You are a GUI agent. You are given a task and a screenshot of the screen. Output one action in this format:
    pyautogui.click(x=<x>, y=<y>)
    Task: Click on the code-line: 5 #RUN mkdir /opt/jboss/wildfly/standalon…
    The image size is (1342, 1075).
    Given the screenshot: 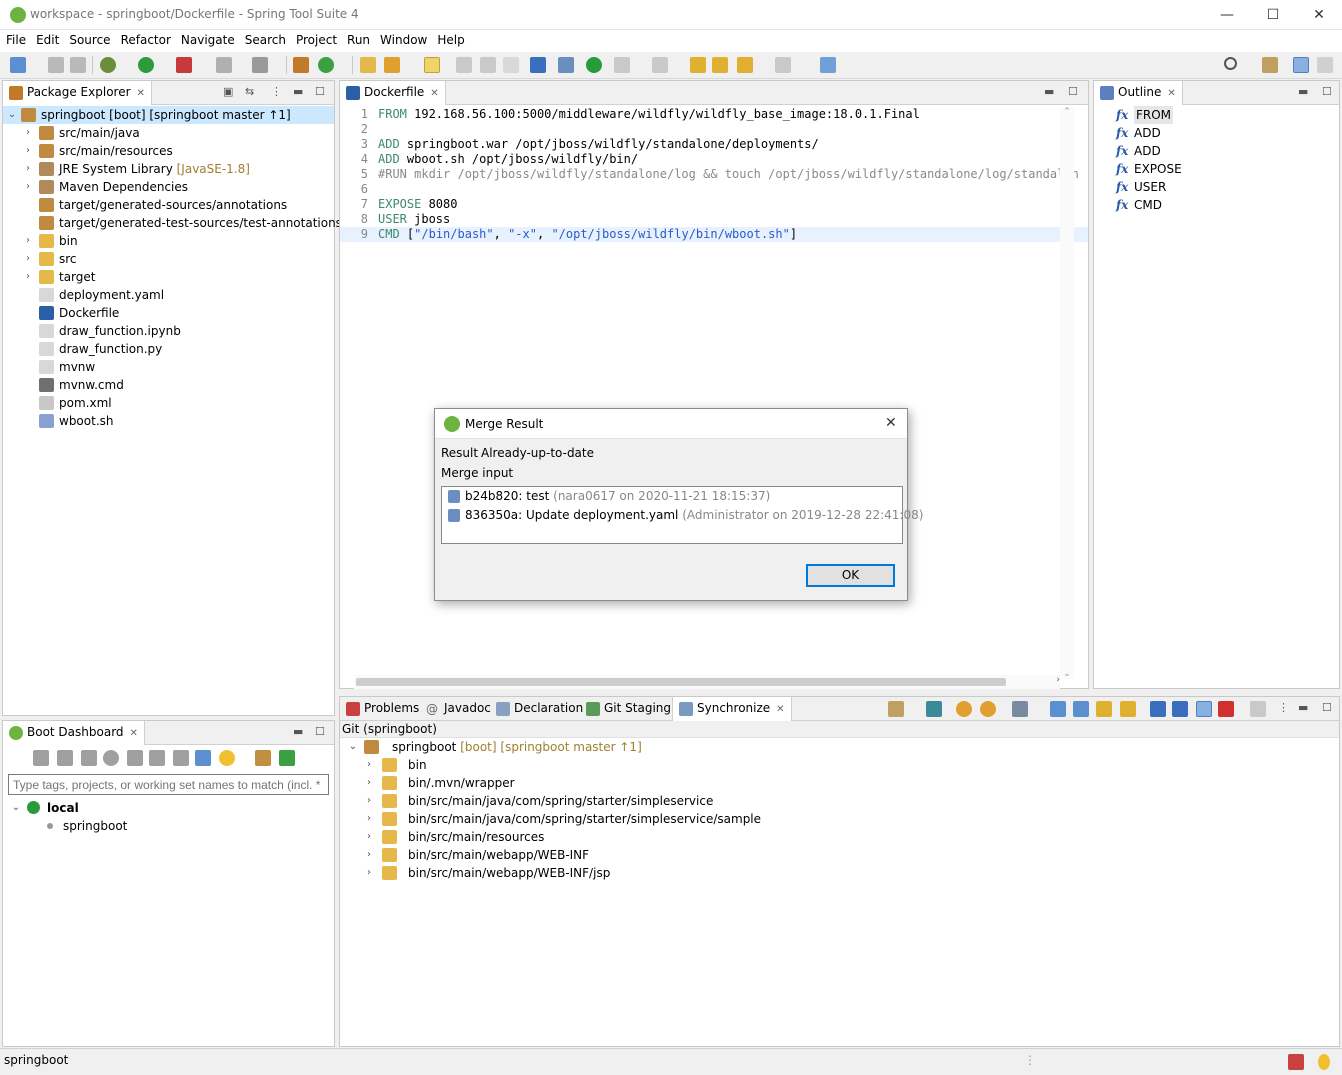 What is the action you would take?
    pyautogui.click(x=714, y=174)
    